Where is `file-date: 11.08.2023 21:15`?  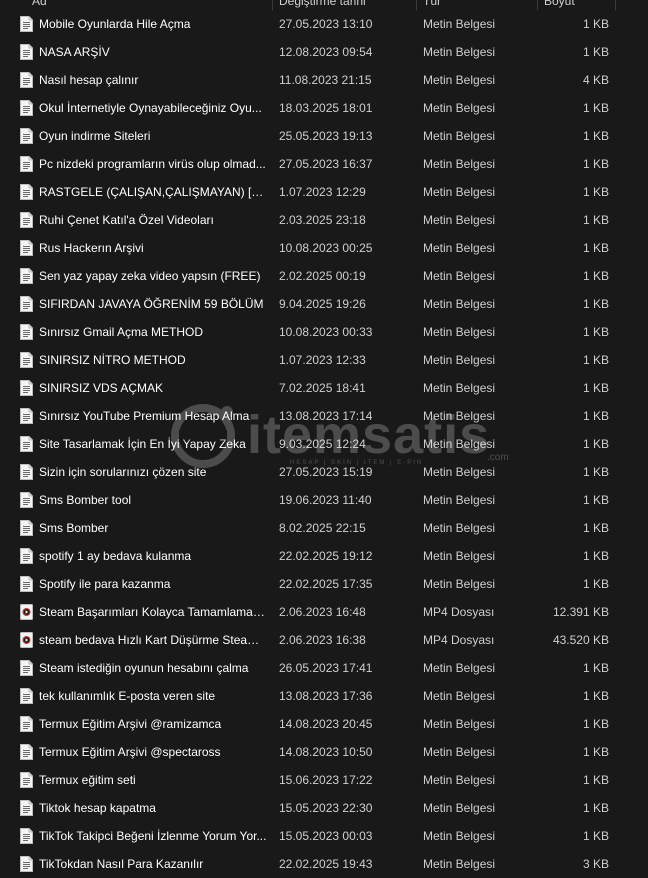 file-date: 11.08.2023 21:15 is located at coordinates (325, 80).